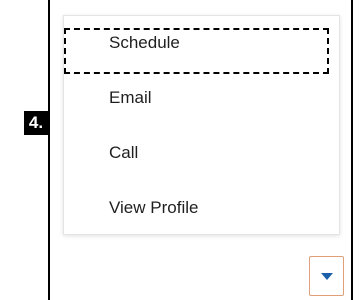 This screenshot has width=364, height=300. What do you see at coordinates (201, 43) in the screenshot?
I see `menu-item-schedule: Schedule` at bounding box center [201, 43].